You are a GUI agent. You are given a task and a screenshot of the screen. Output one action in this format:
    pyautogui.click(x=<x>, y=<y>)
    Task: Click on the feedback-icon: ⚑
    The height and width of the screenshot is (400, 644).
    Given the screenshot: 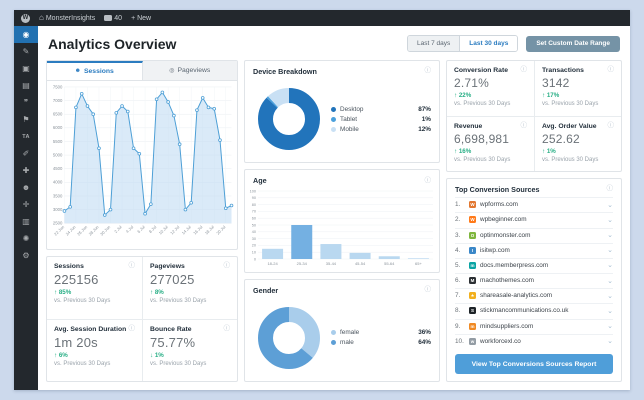 What is the action you would take?
    pyautogui.click(x=26, y=119)
    